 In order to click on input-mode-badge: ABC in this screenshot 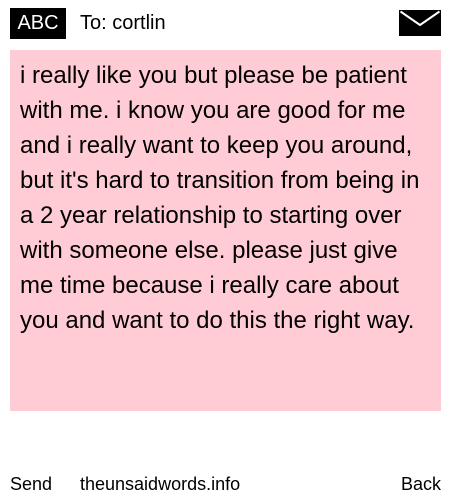, I will do `click(38, 23)`.